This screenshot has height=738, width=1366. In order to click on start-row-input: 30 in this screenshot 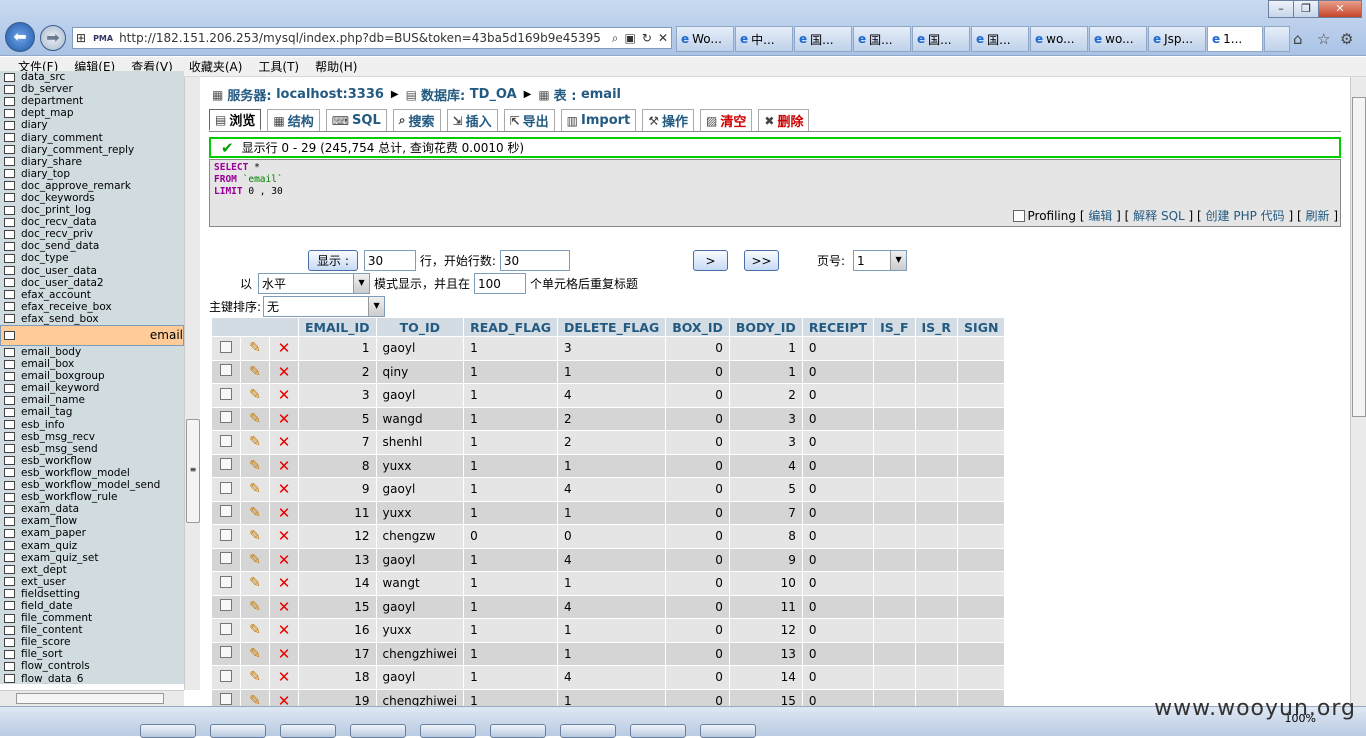, I will do `click(534, 260)`.